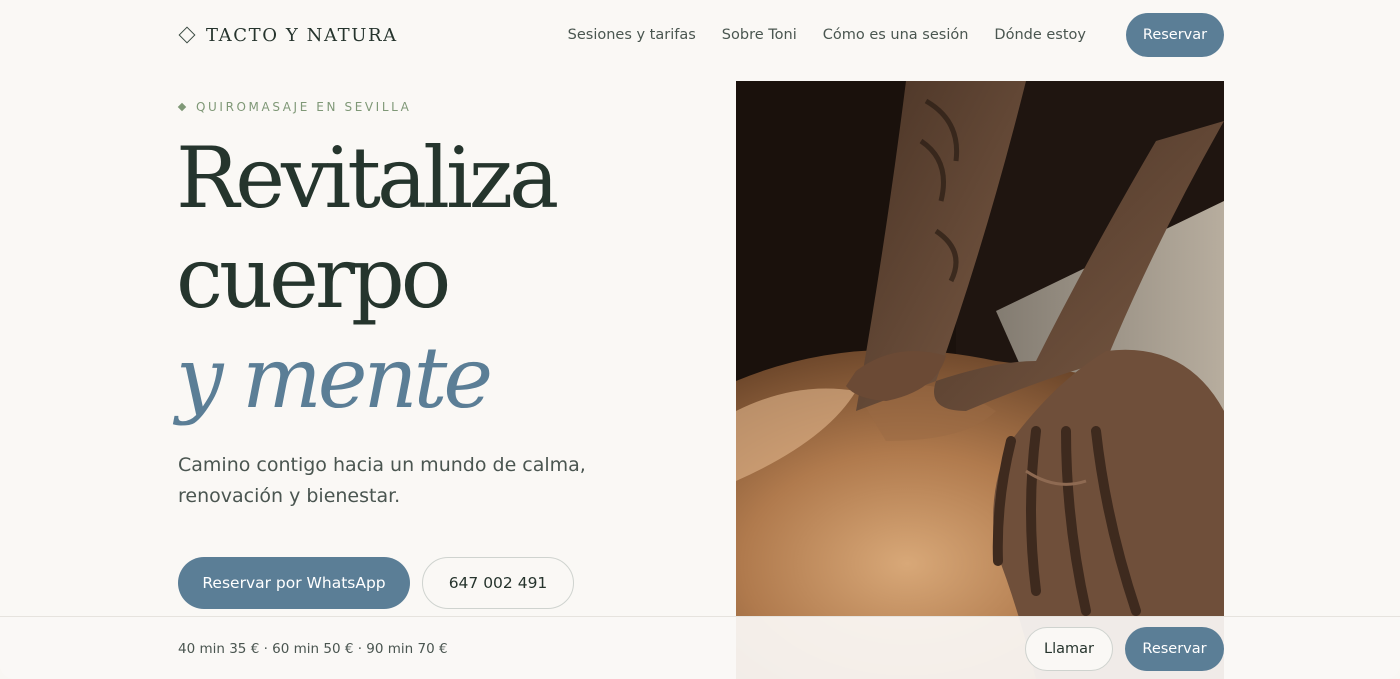 The width and height of the screenshot is (1400, 679). What do you see at coordinates (302, 35) in the screenshot?
I see `brand-name: TACTO Y NATURA` at bounding box center [302, 35].